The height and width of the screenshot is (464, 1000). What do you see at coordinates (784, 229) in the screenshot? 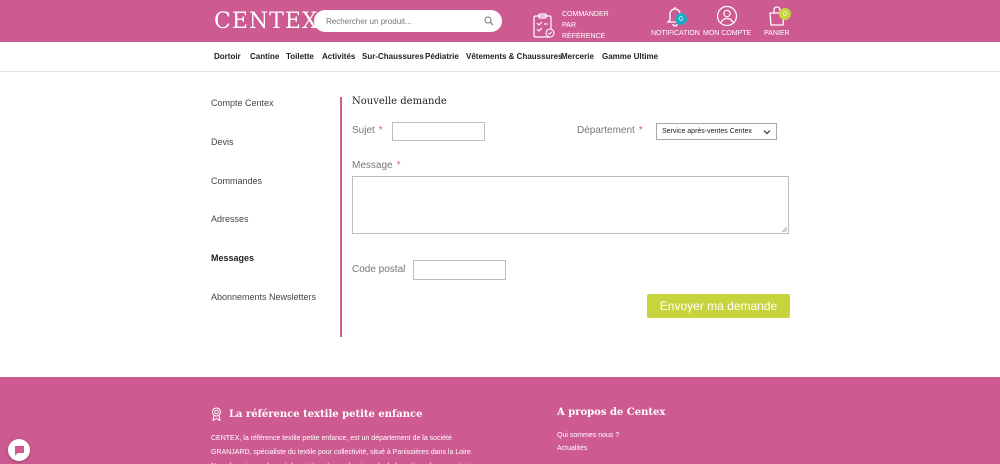
I see `resize-grip-icon` at bounding box center [784, 229].